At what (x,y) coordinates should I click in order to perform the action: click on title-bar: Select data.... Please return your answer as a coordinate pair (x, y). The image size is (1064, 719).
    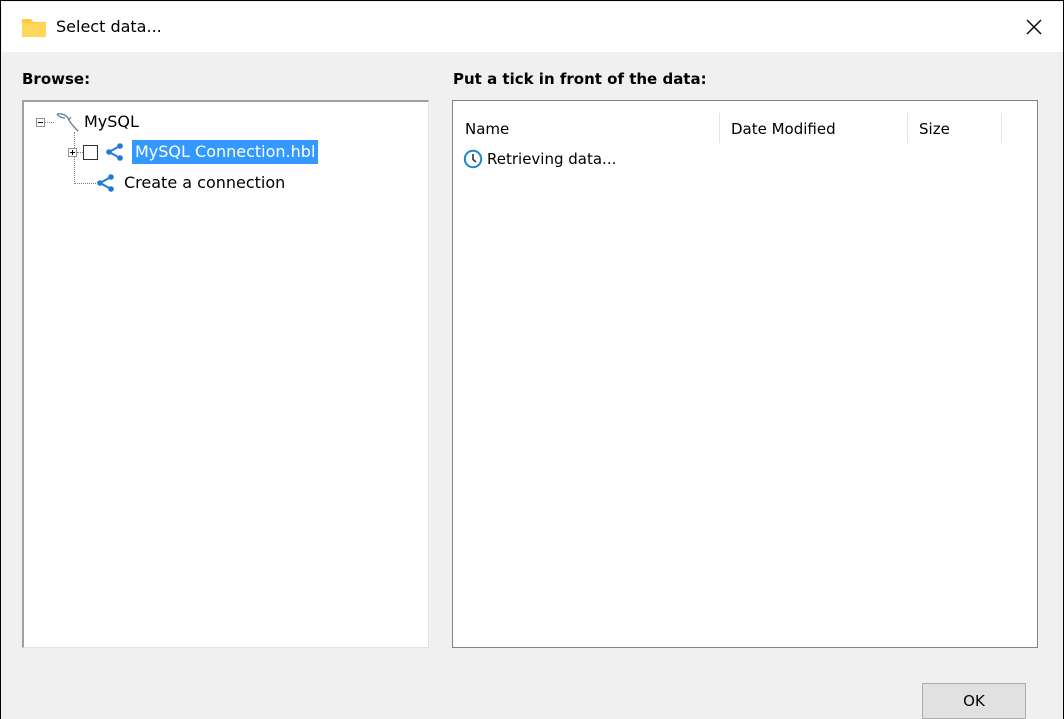
    Looking at the image, I should click on (532, 27).